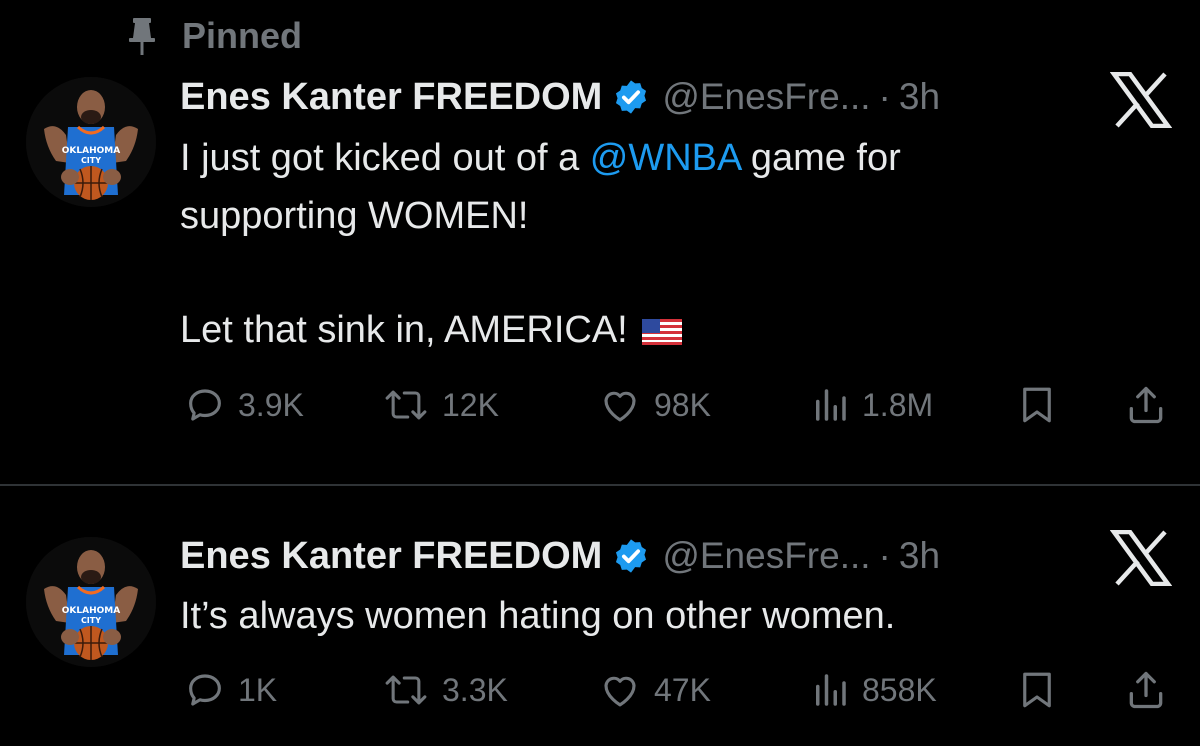  I want to click on tweet-text-segment: I just got kicked out of a, so click(385, 158).